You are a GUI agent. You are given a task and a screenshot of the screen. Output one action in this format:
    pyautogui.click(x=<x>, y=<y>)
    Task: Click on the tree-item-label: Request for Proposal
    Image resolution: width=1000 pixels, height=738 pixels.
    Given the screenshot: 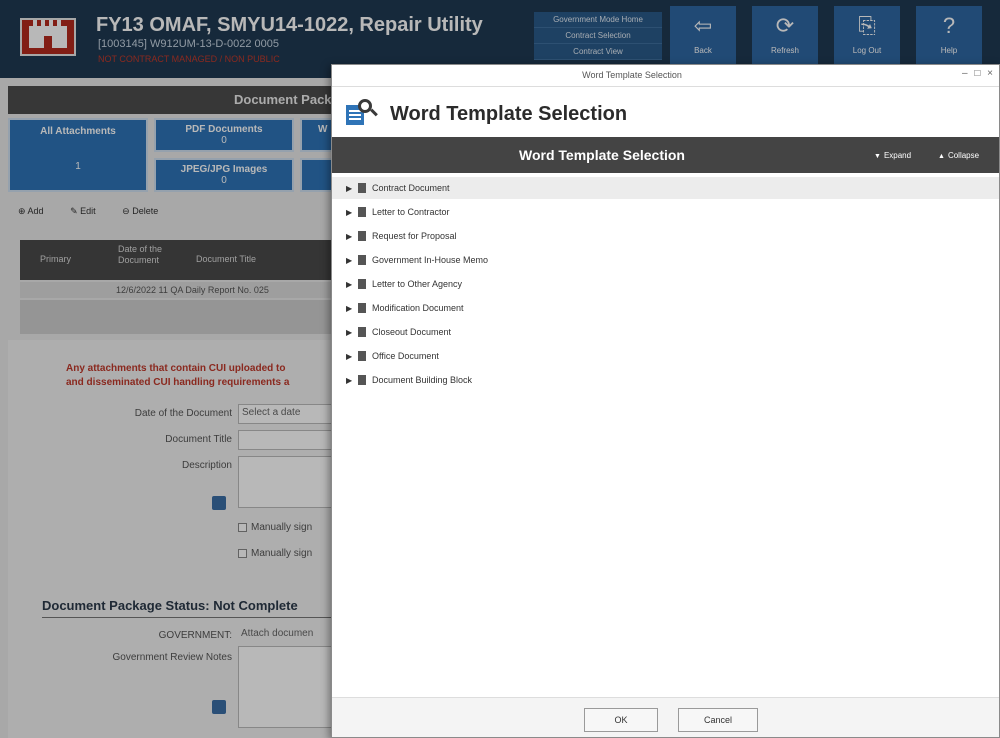 What is the action you would take?
    pyautogui.click(x=414, y=236)
    